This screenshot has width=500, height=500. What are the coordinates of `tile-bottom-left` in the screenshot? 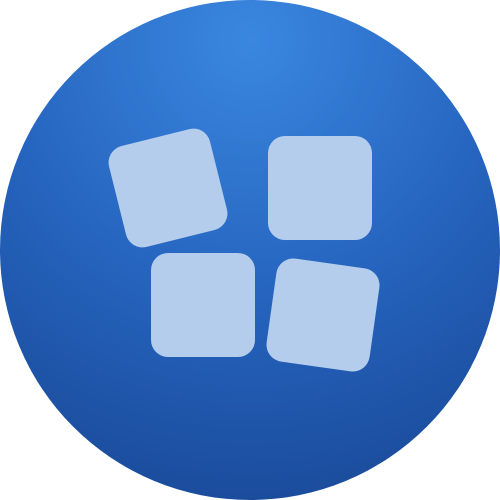 It's located at (203, 305).